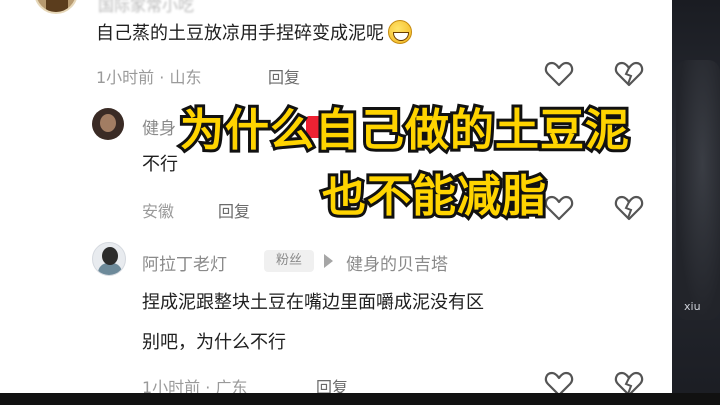 The image size is (720, 405). Describe the element at coordinates (289, 261) in the screenshot. I see `fans-badge: 粉丝` at that location.